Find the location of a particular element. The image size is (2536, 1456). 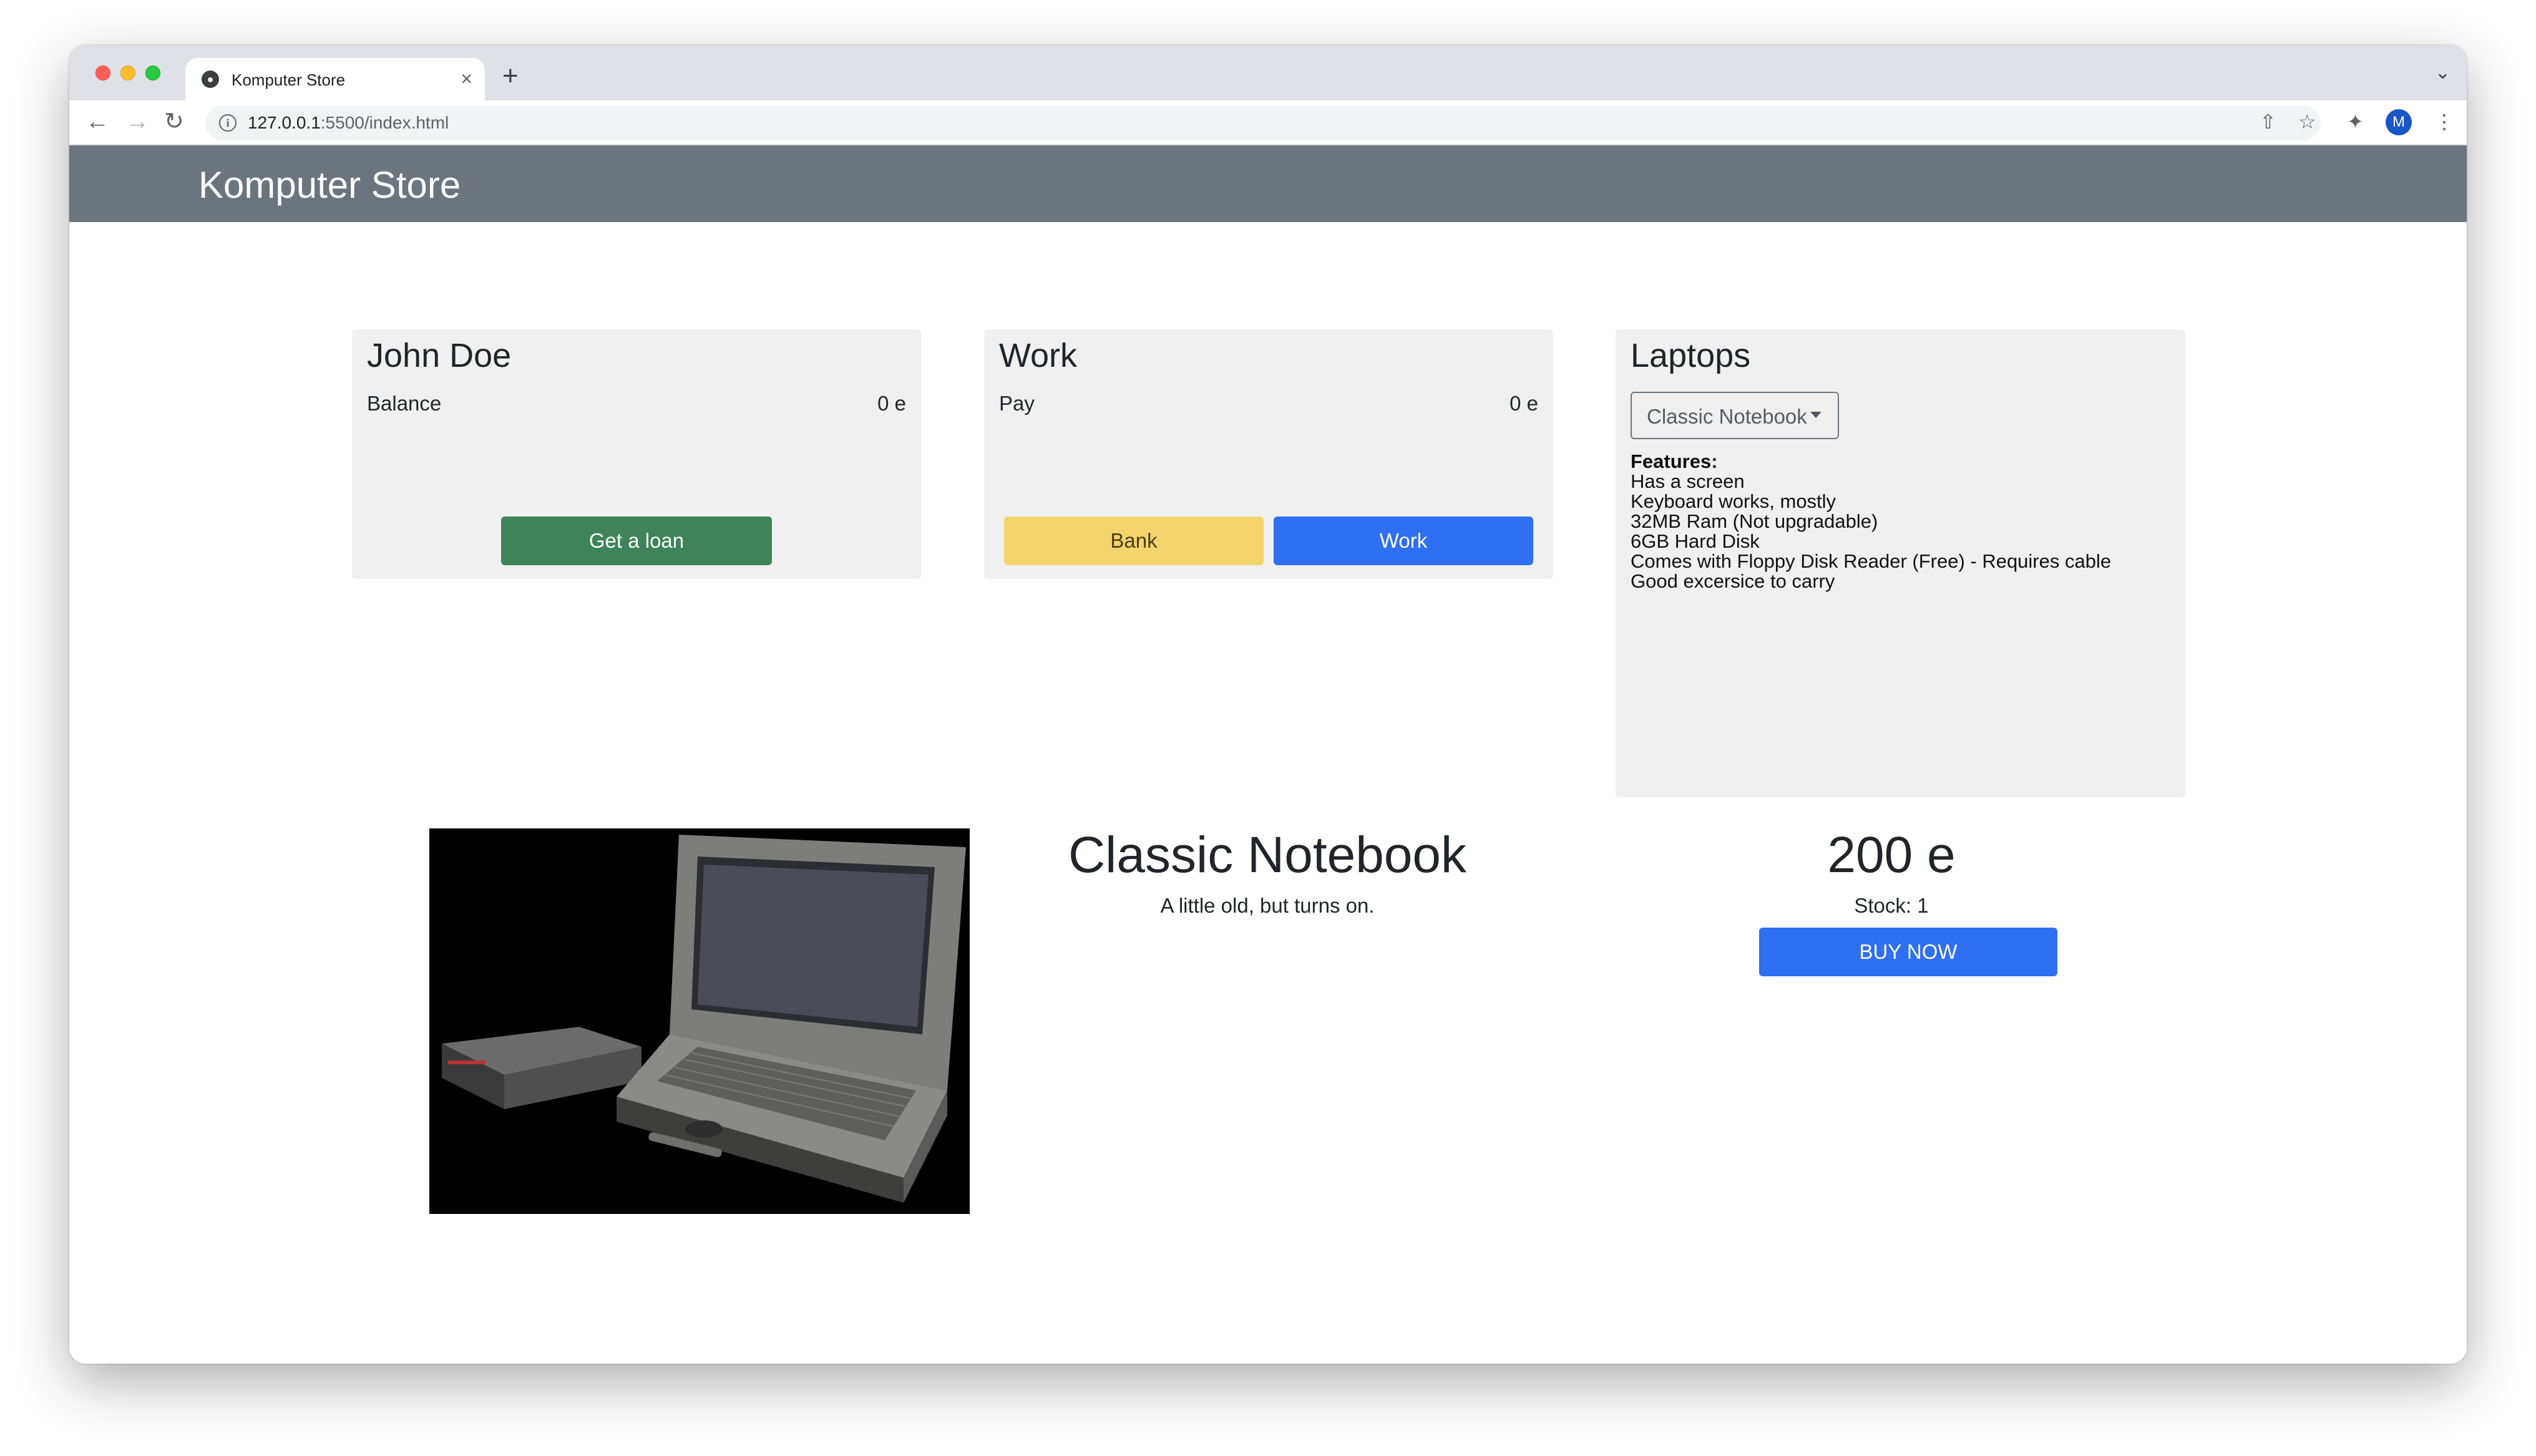

site-navbar: Komputer Store is located at coordinates (1268, 184).